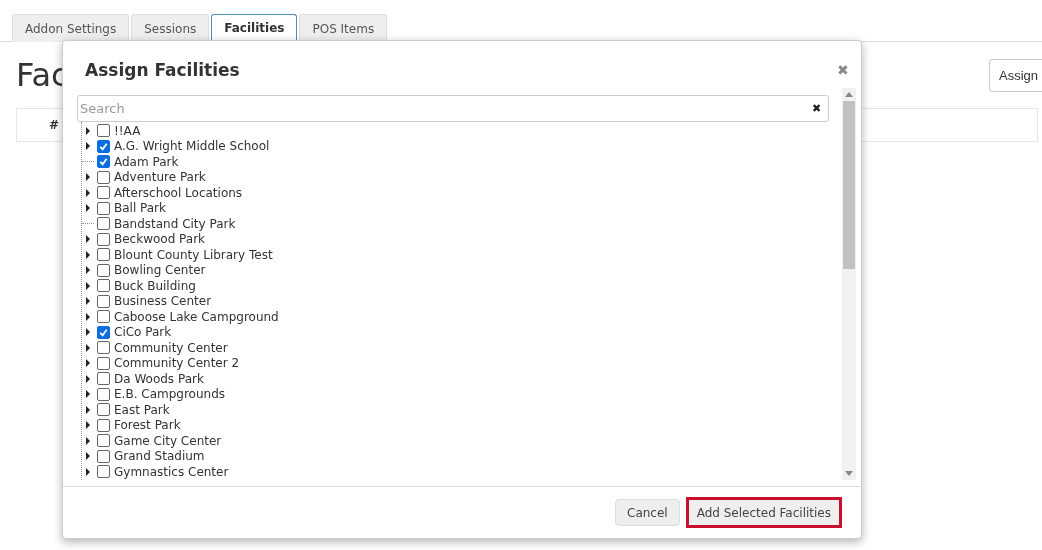  I want to click on tab: Facilities, so click(254, 28).